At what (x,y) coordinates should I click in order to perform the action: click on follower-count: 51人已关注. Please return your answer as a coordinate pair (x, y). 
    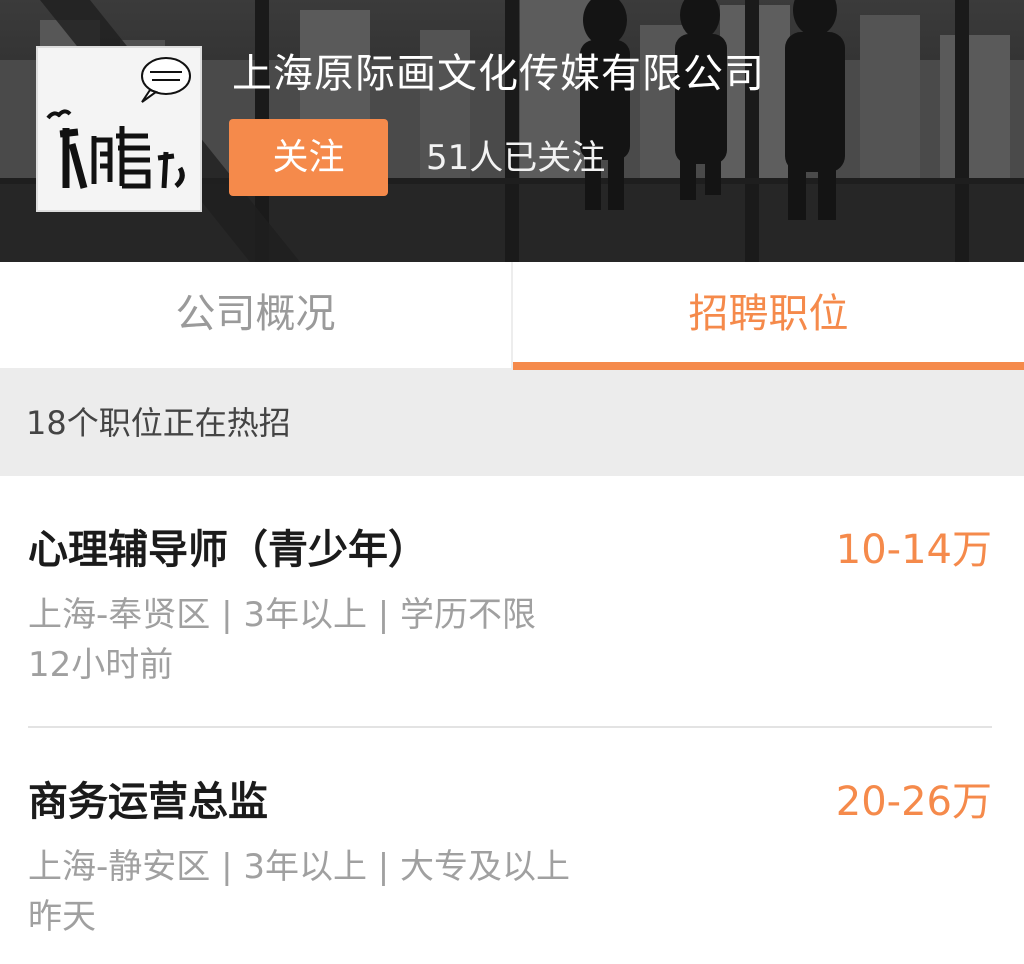
    Looking at the image, I should click on (516, 158).